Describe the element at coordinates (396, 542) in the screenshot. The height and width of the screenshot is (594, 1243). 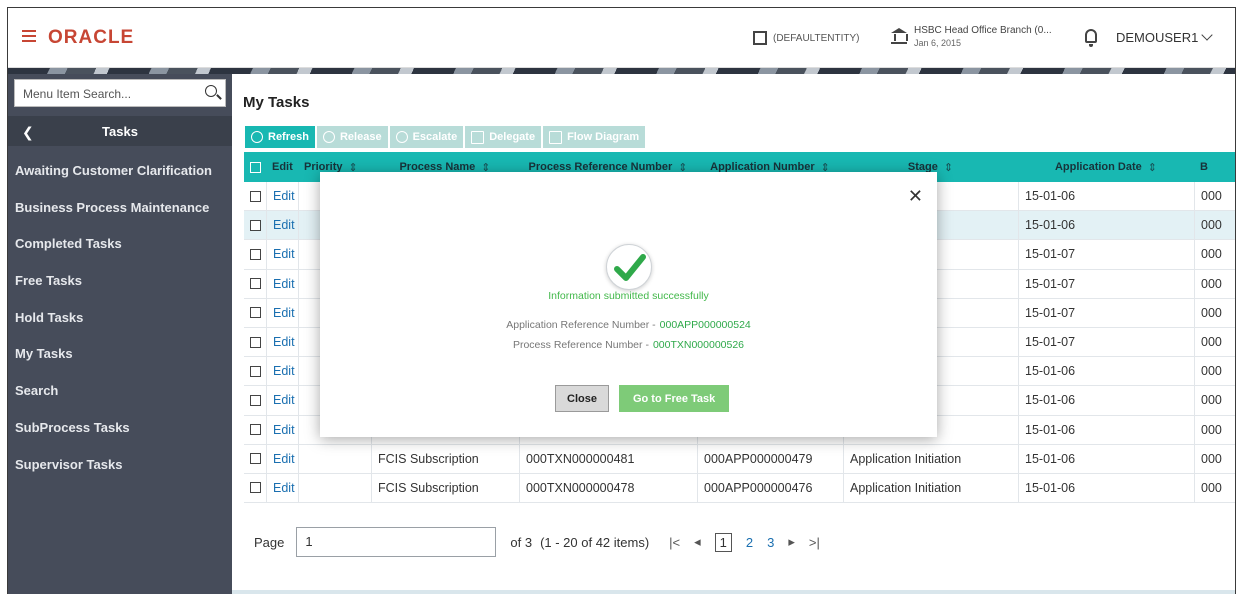
I see `page-number-input: 1` at that location.